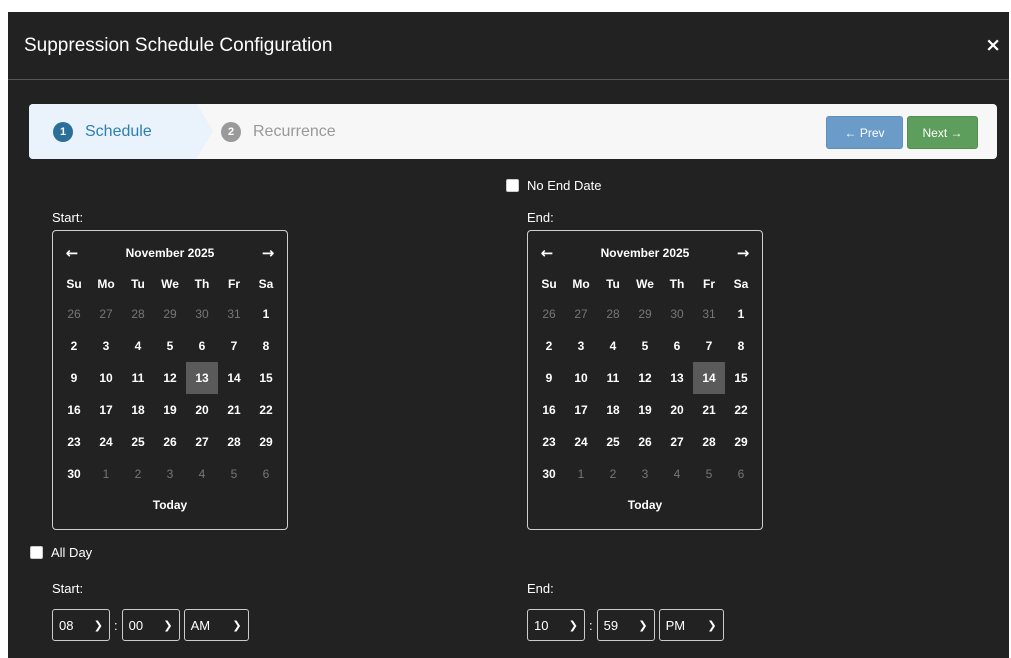 This screenshot has height=658, width=1011. I want to click on end-hour-select: 10 ❯, so click(556, 625).